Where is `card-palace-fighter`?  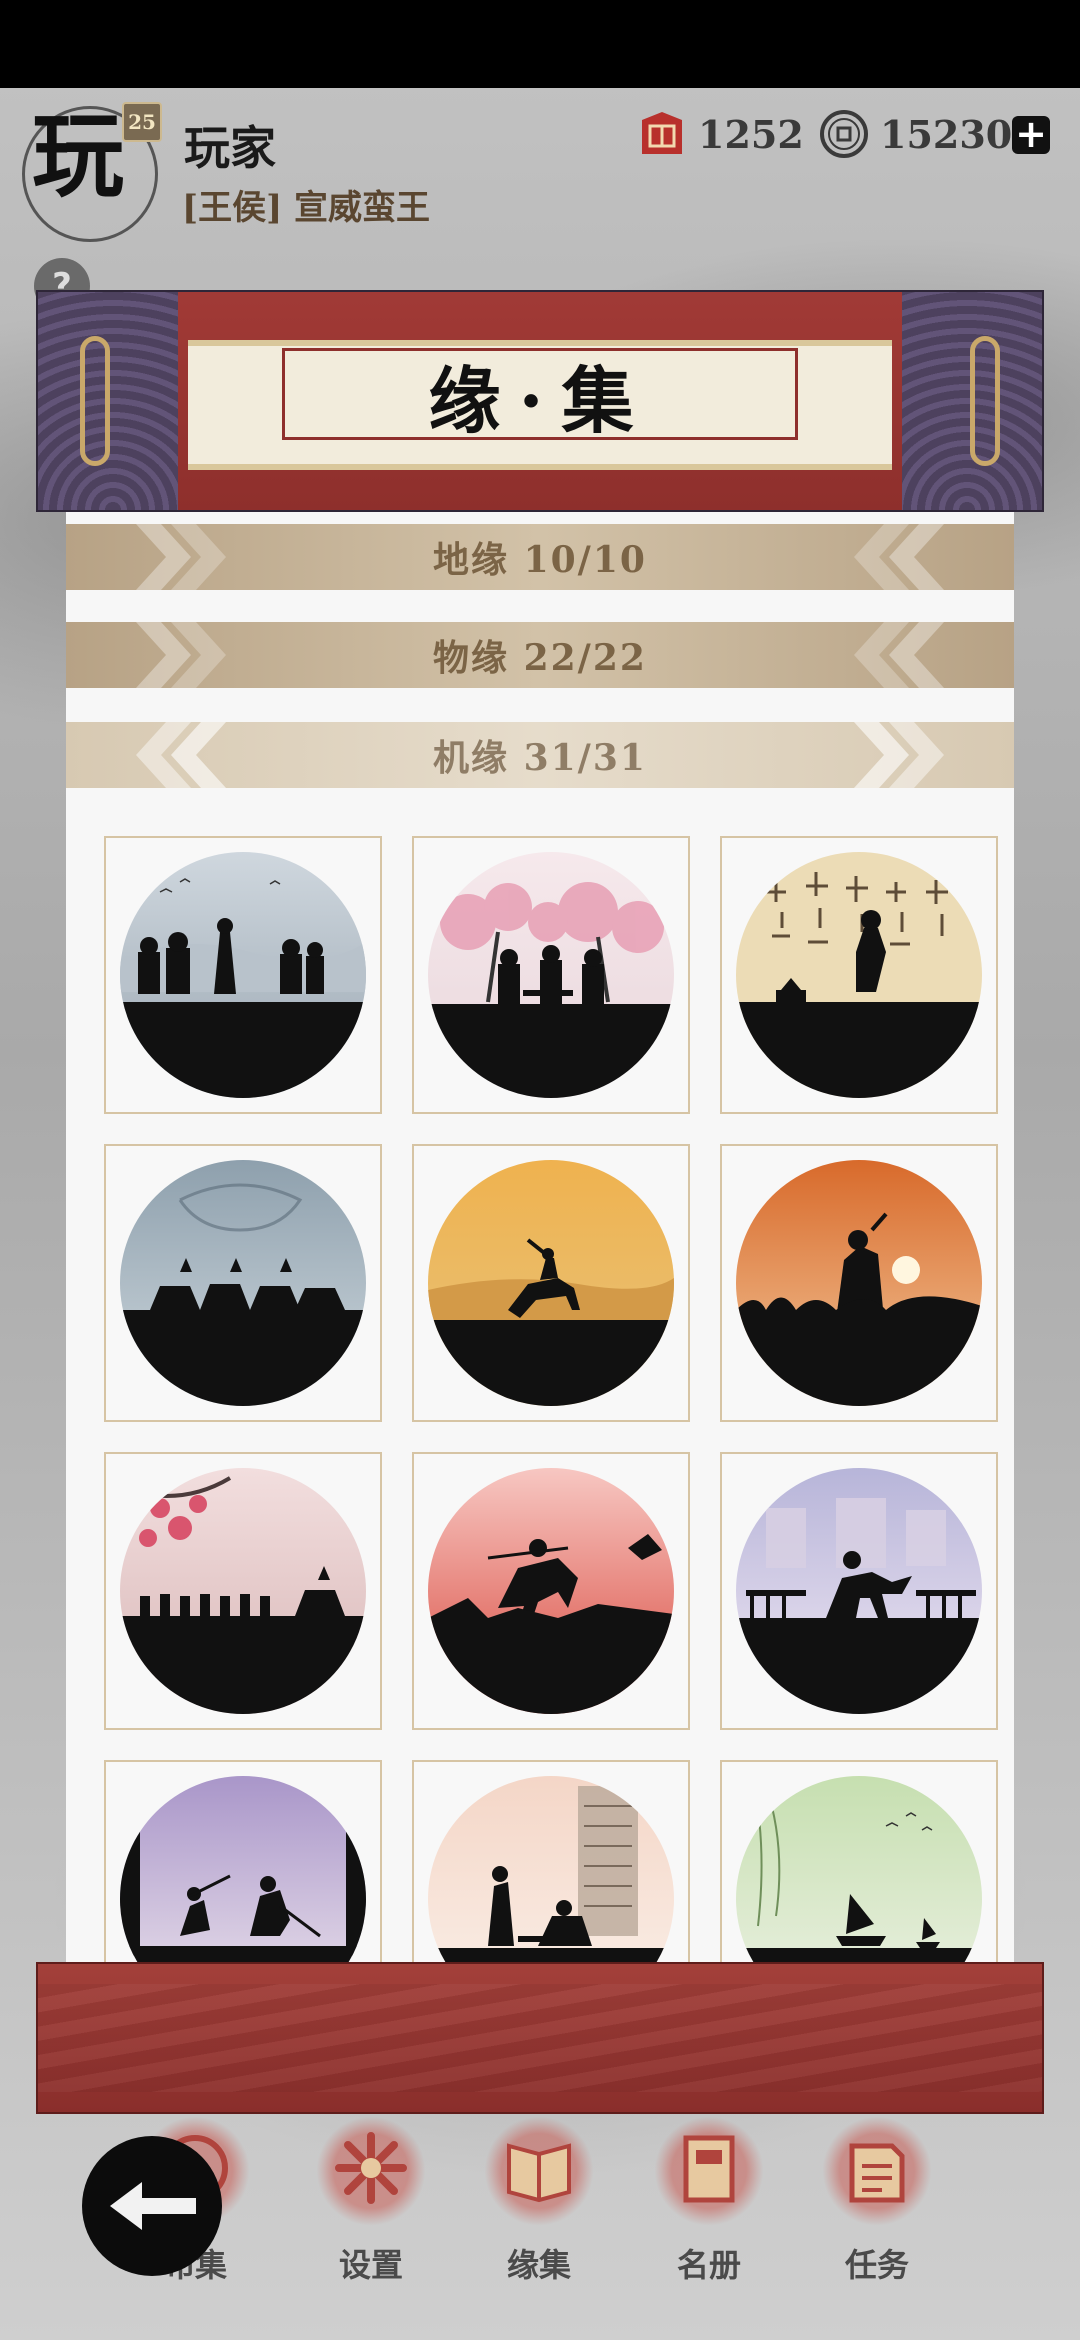
card-palace-fighter is located at coordinates (859, 1591).